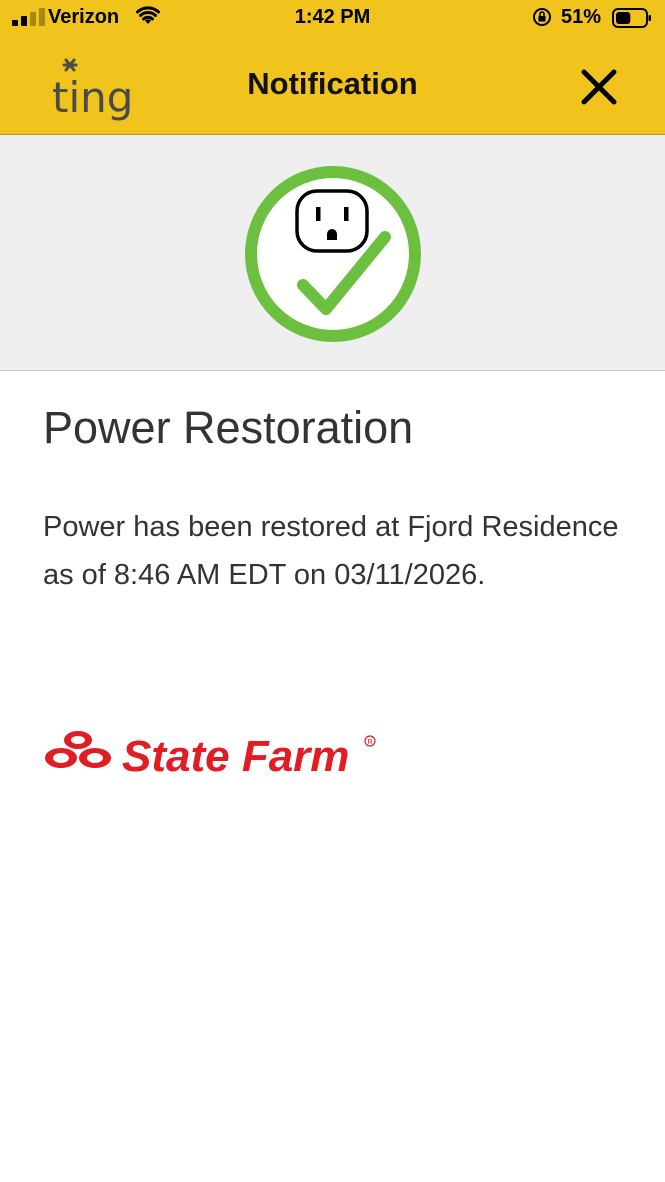  Describe the element at coordinates (631, 18) in the screenshot. I see `battery-icon` at that location.